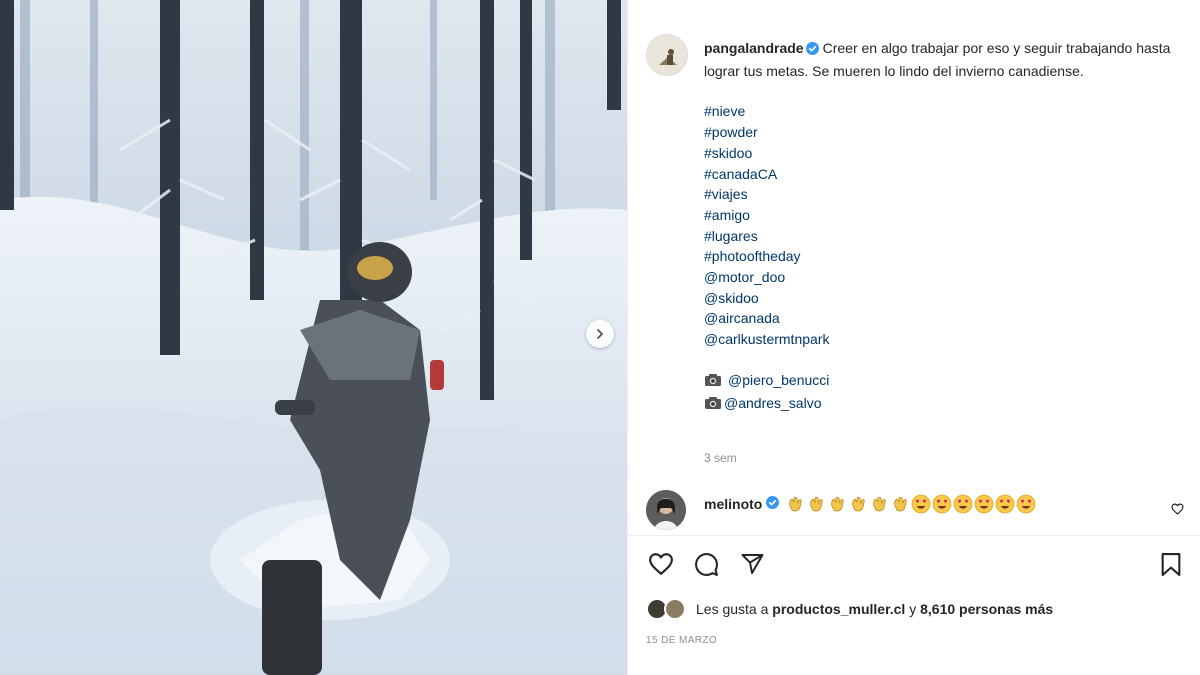 The height and width of the screenshot is (675, 1200). What do you see at coordinates (939, 298) in the screenshot?
I see `mention-skidoo: @skidoo` at bounding box center [939, 298].